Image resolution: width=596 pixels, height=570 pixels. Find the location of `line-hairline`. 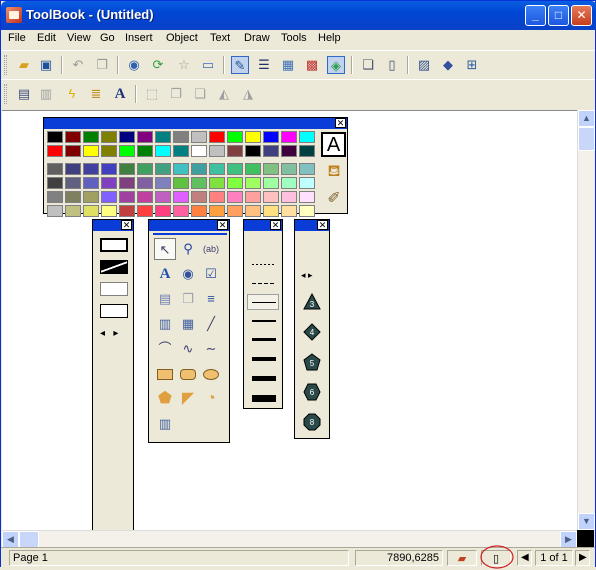

line-hairline is located at coordinates (264, 302).